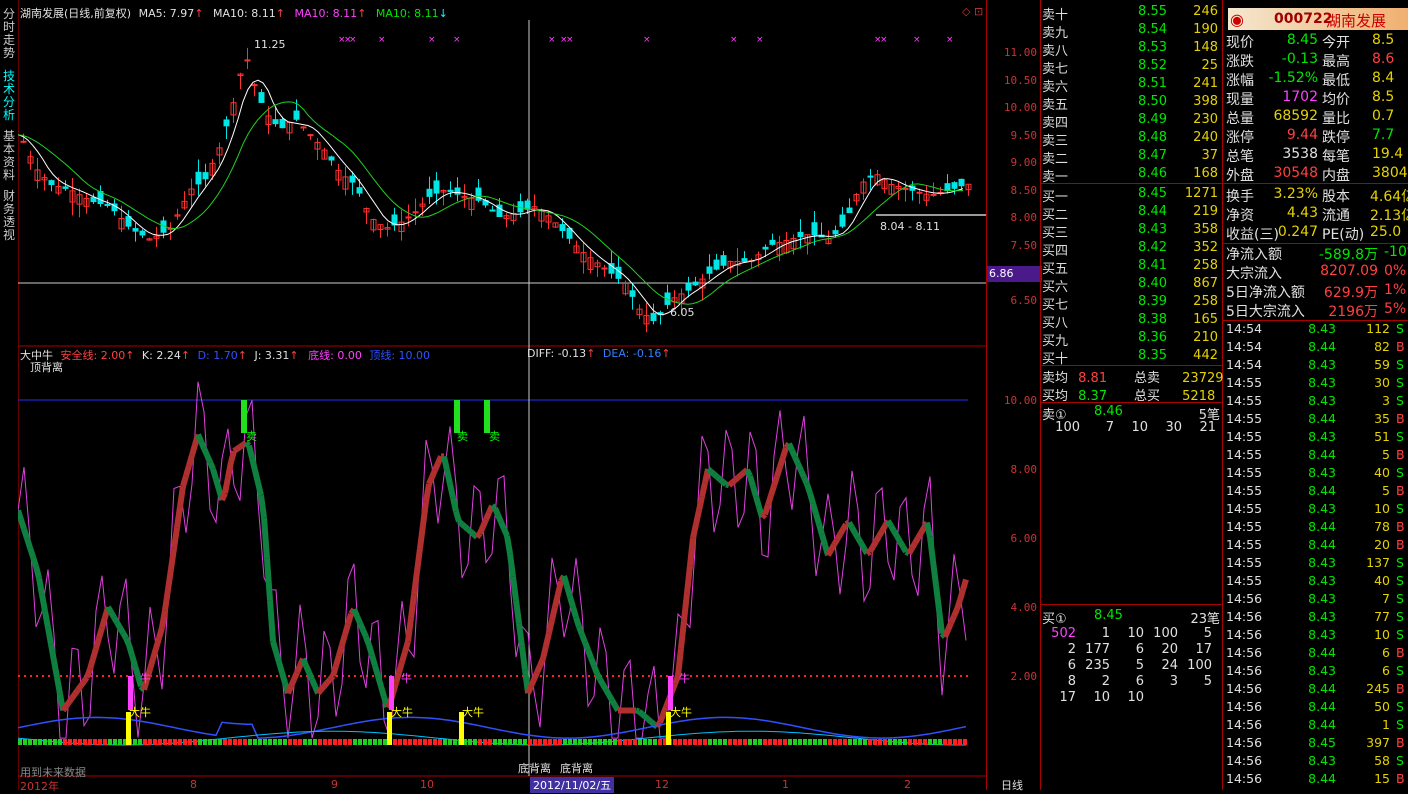 The height and width of the screenshot is (794, 1408). Describe the element at coordinates (1316, 41) in the screenshot. I see `quote-row: 现价 8.45 今开 8.5` at that location.